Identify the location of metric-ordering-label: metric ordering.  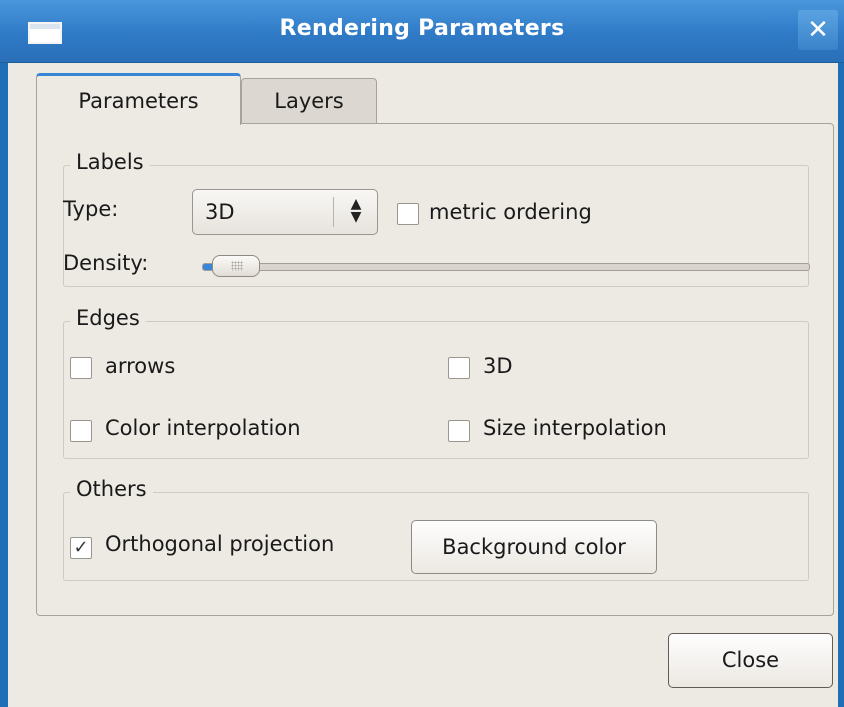
(510, 212).